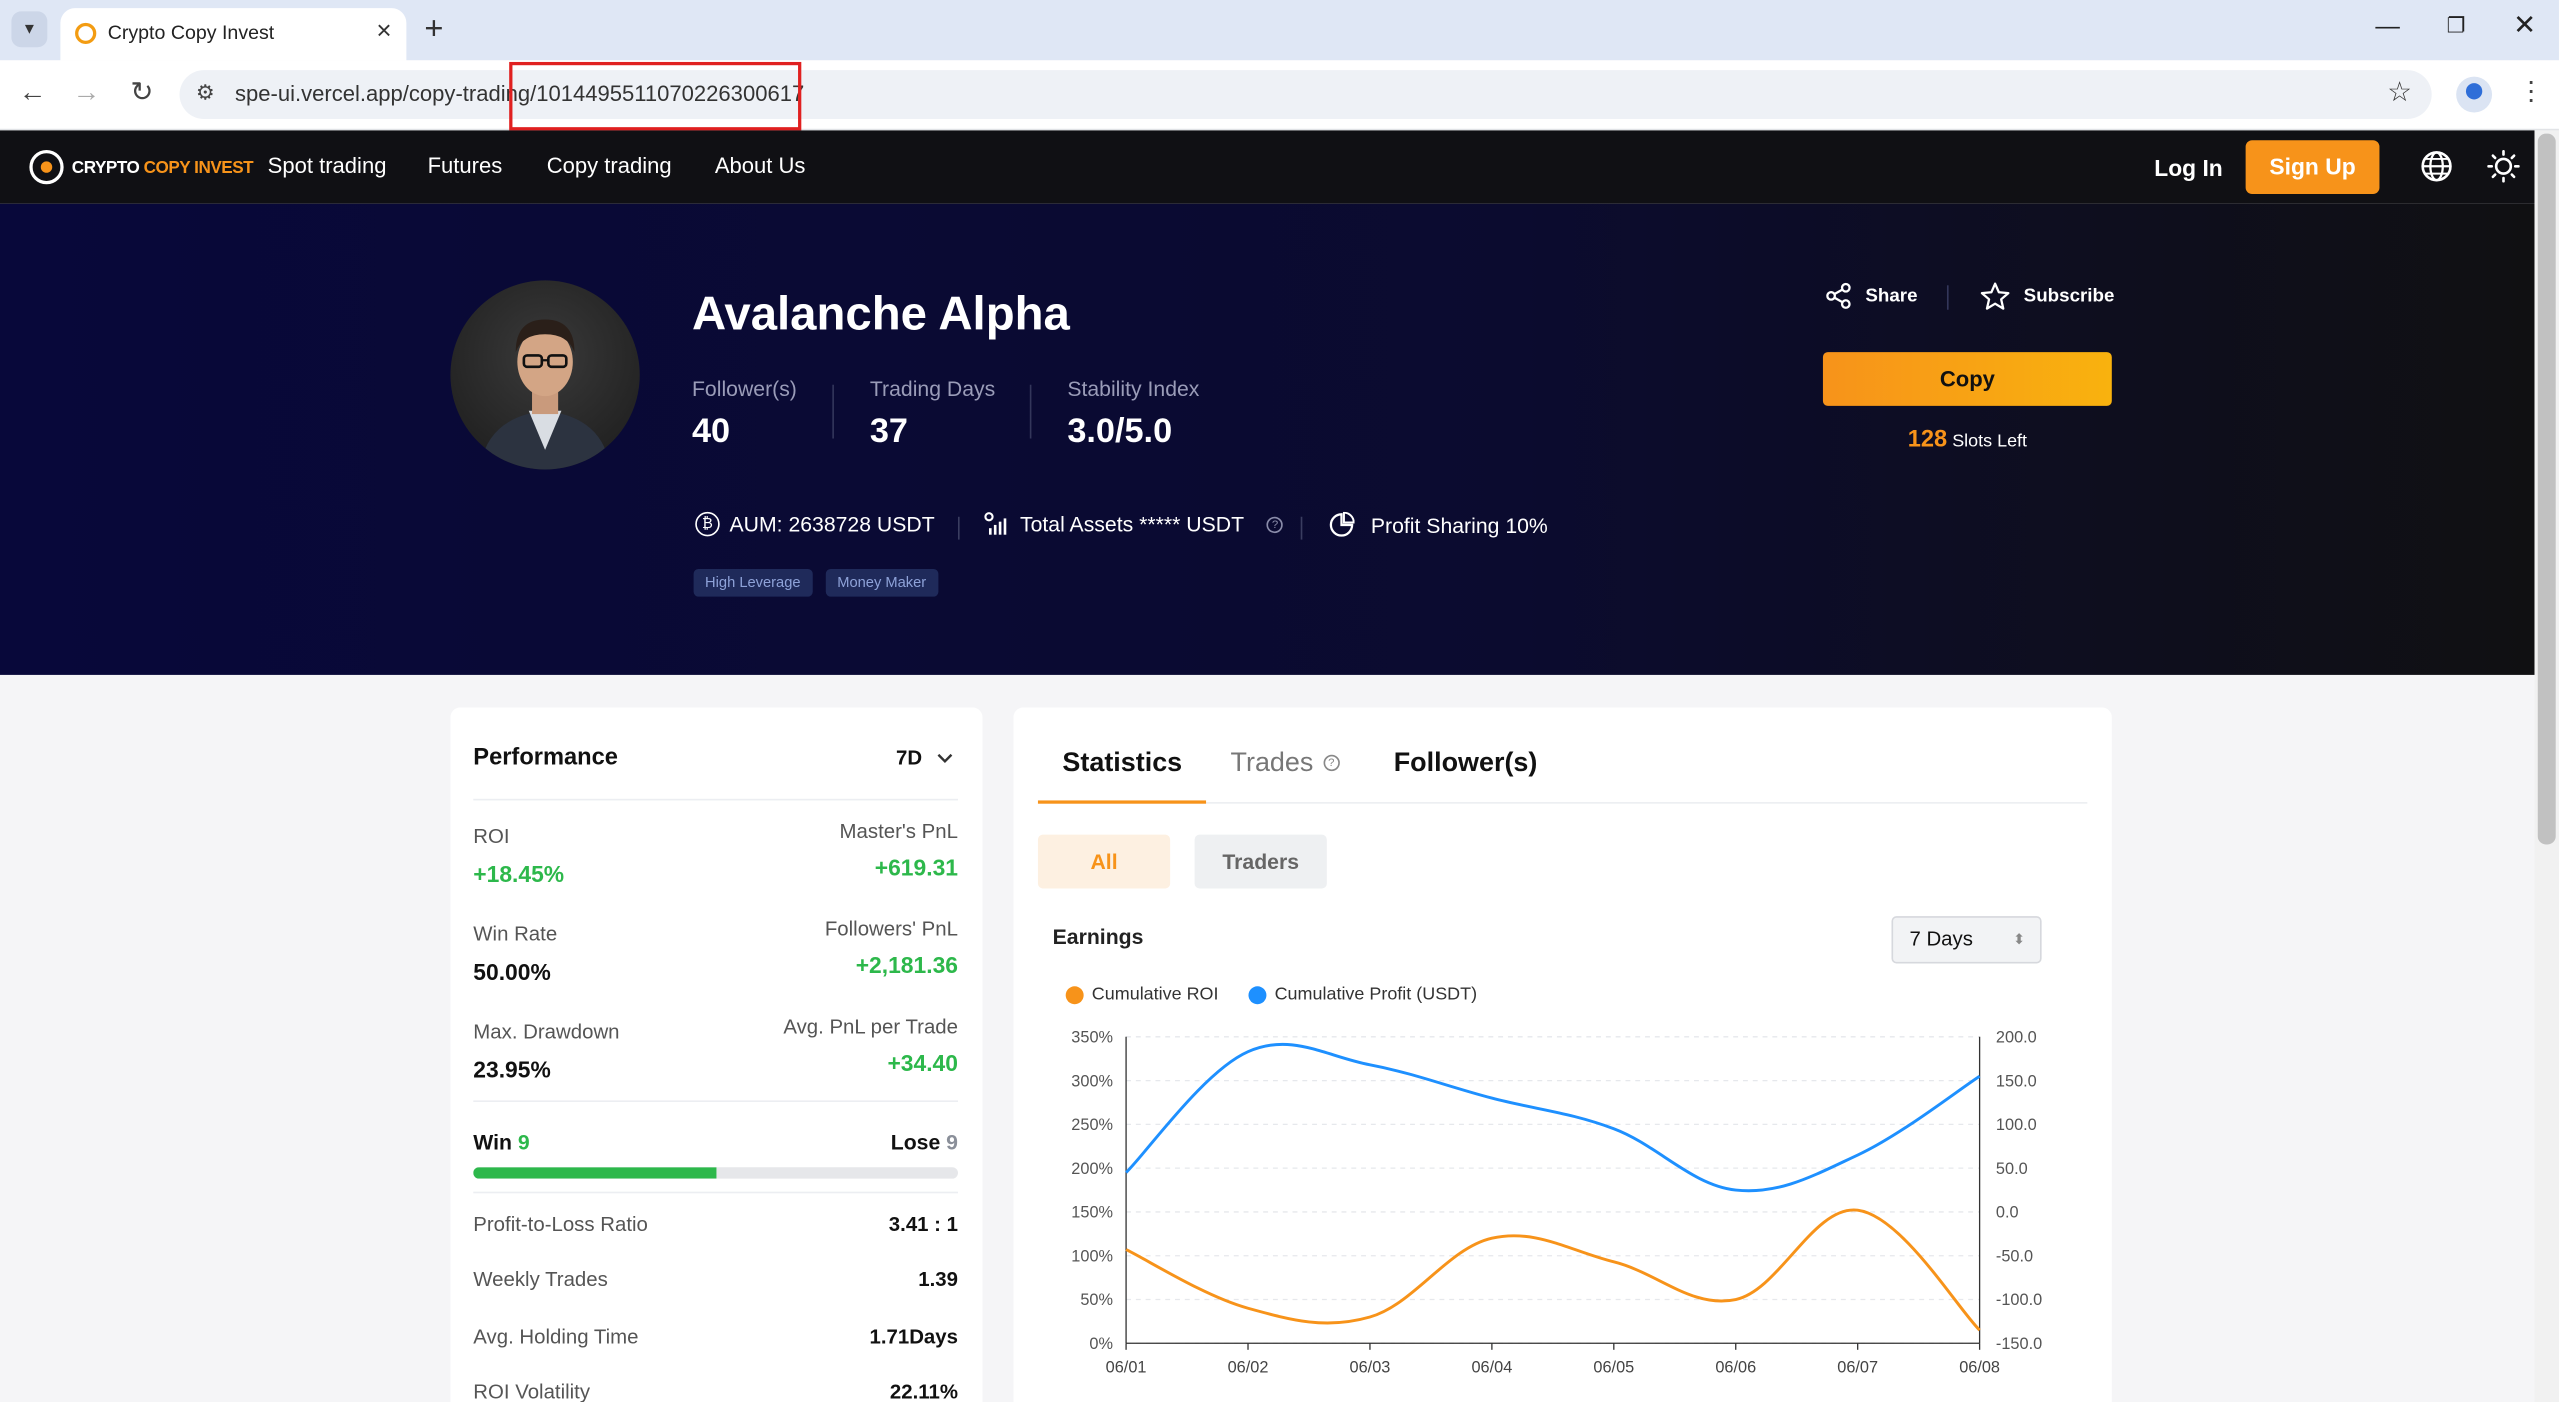 The height and width of the screenshot is (1402, 2559). I want to click on logo-text-accent: COPY INVEST, so click(198, 167).